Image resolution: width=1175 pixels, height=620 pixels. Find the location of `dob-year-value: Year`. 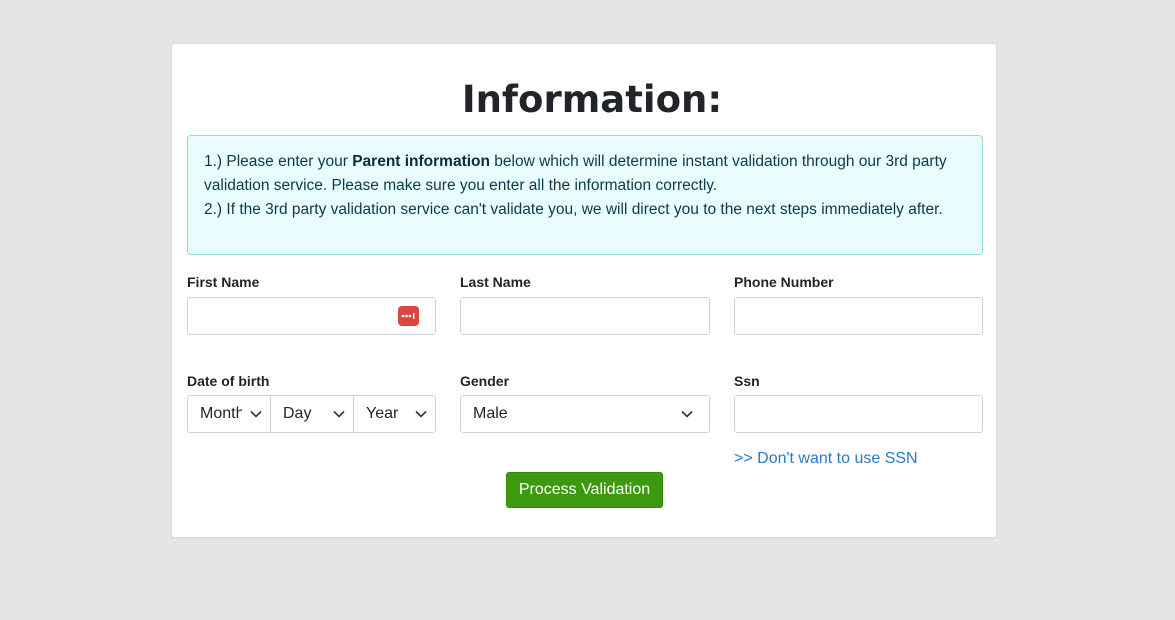

dob-year-value: Year is located at coordinates (382, 413).